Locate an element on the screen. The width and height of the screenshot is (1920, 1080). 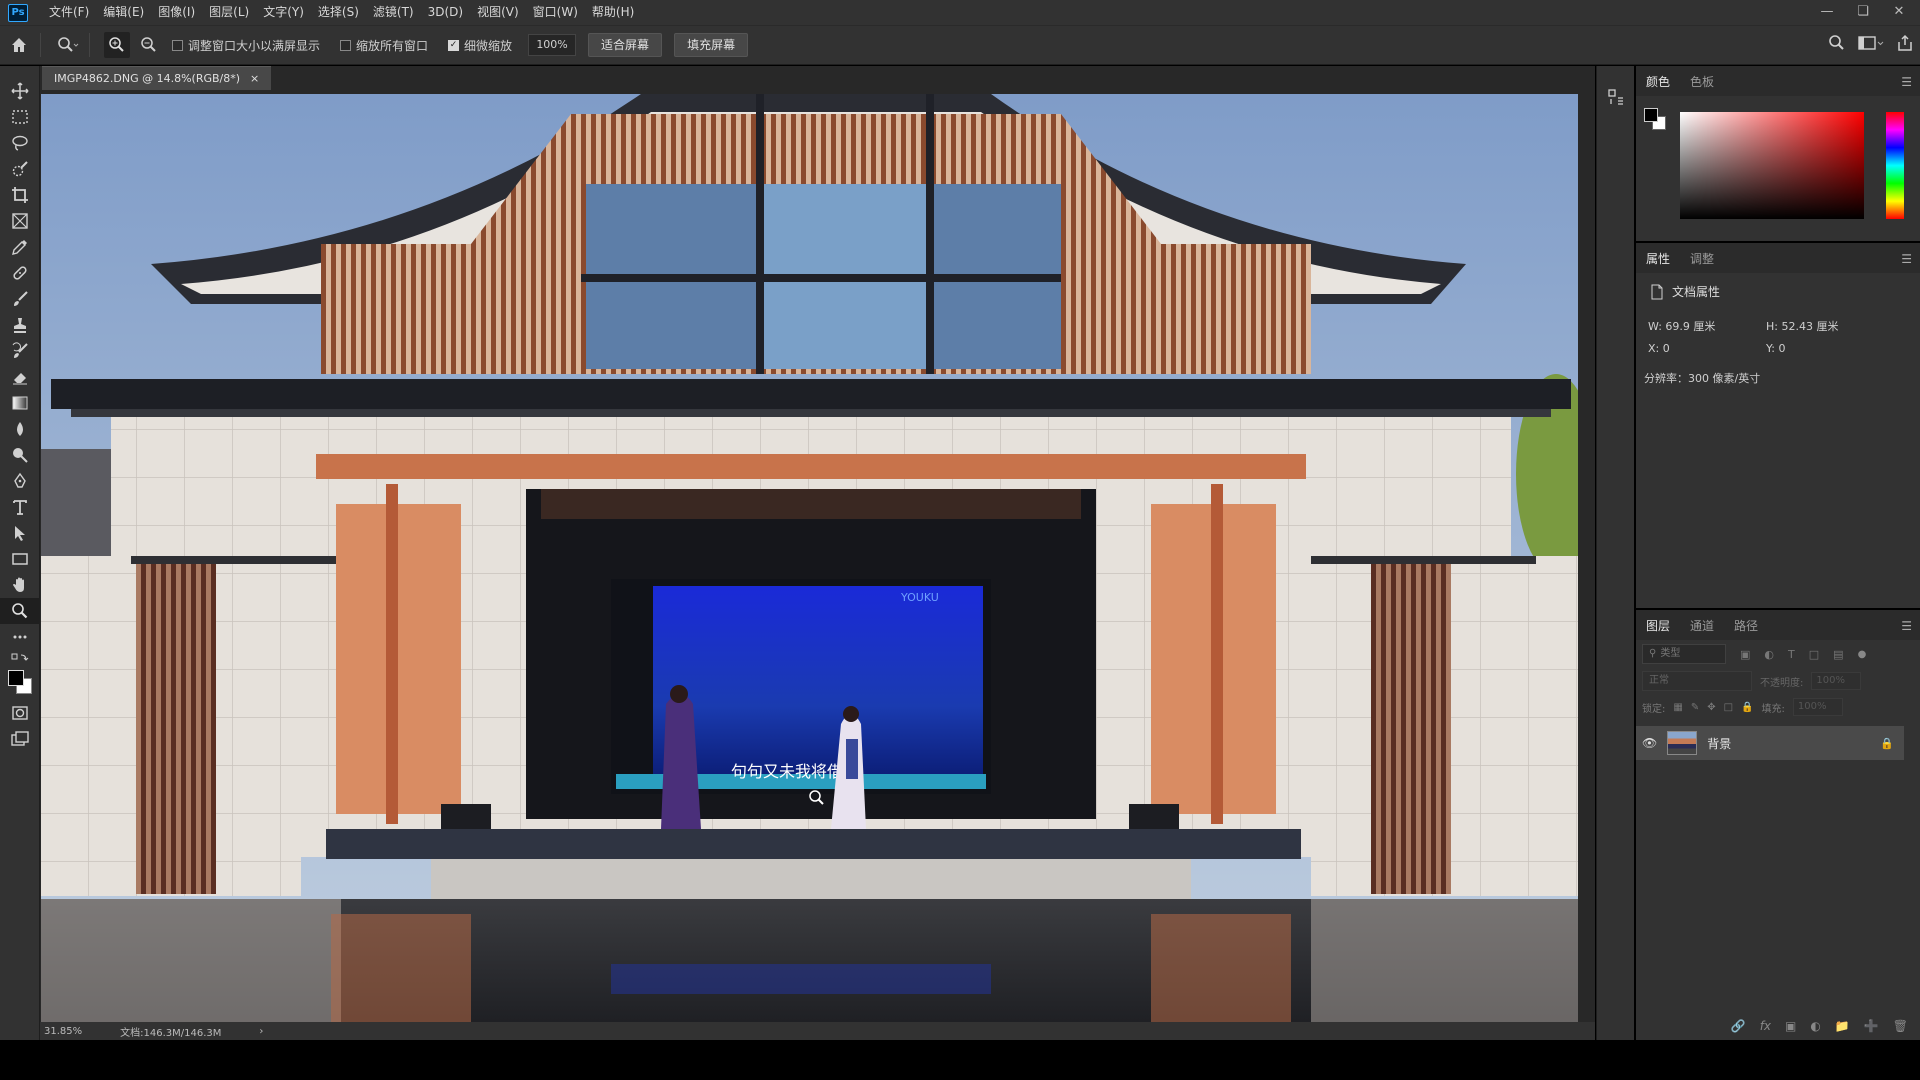
screen-mode-icon is located at coordinates (20, 739).